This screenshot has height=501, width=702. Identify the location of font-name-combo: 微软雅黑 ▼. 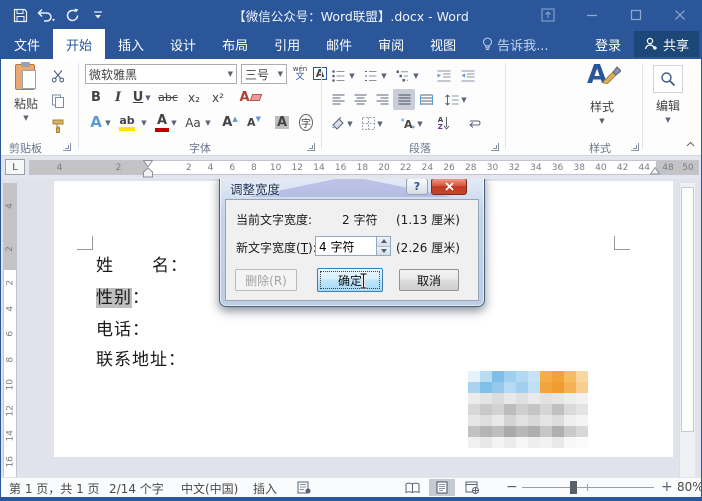
(161, 74).